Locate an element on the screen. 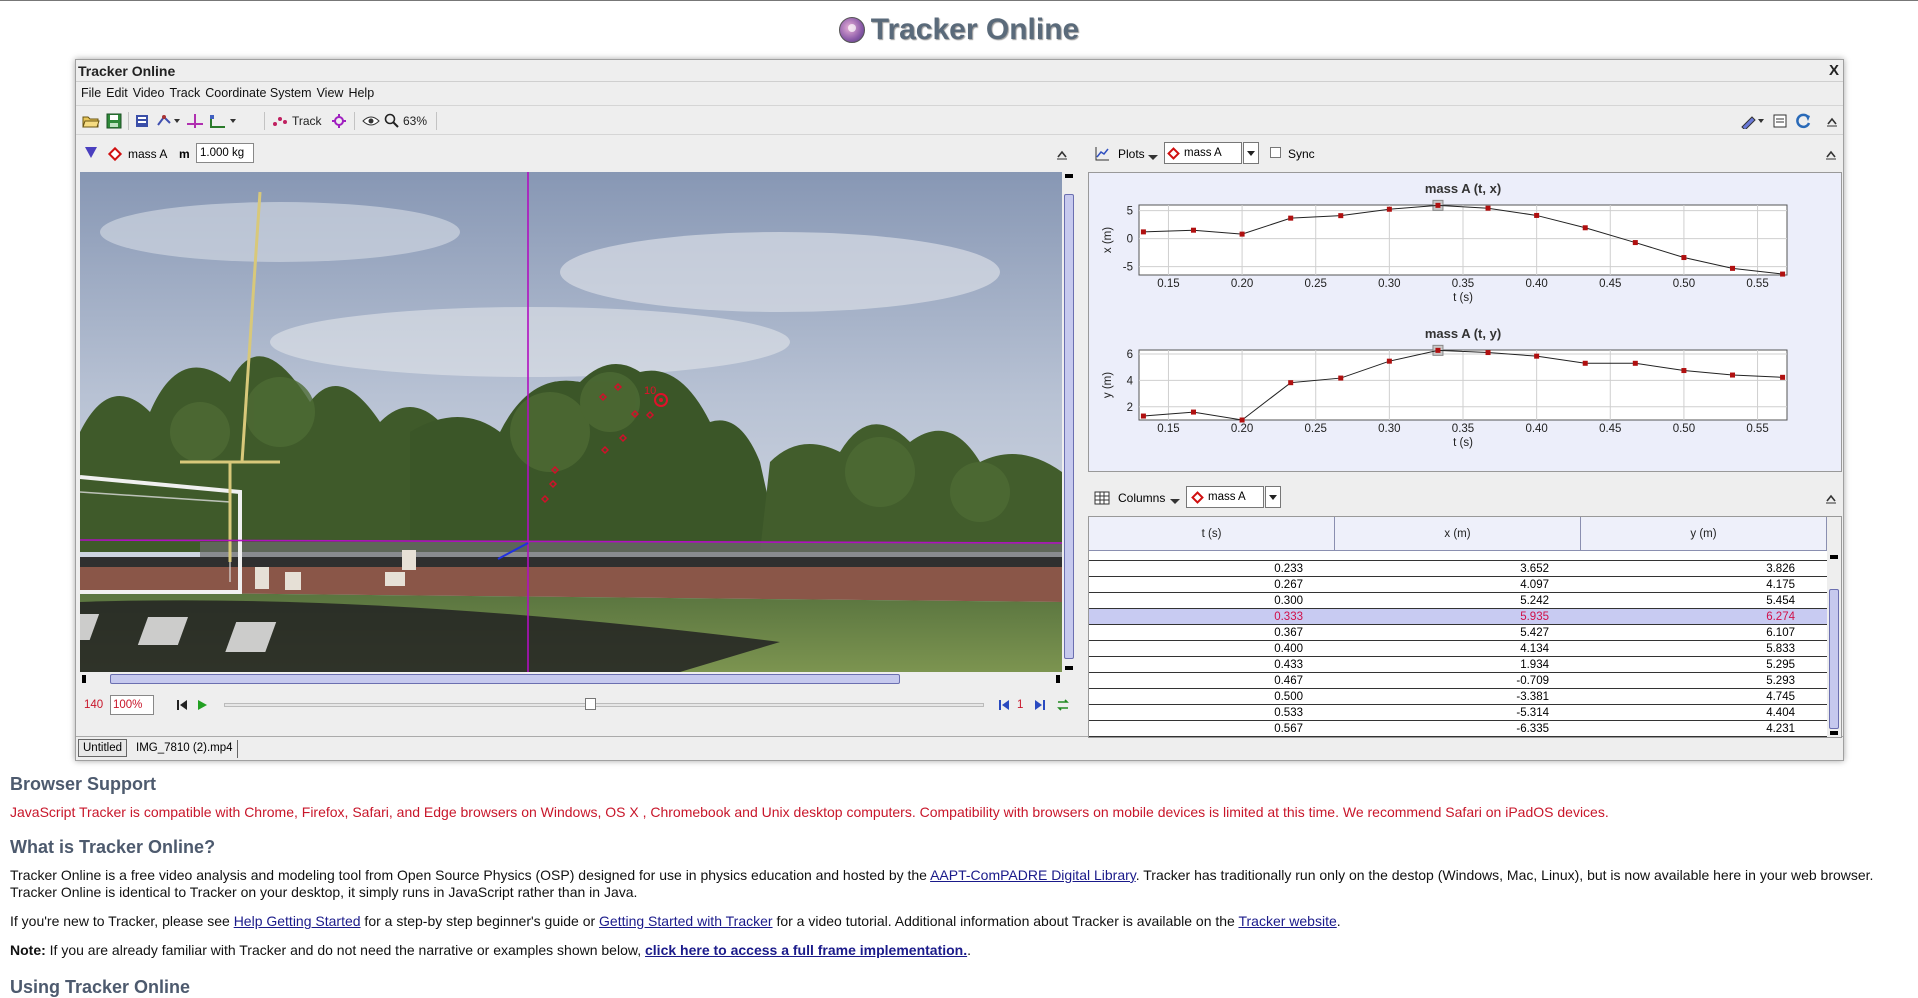 The image size is (1918, 998). menu-file: File is located at coordinates (91, 93).